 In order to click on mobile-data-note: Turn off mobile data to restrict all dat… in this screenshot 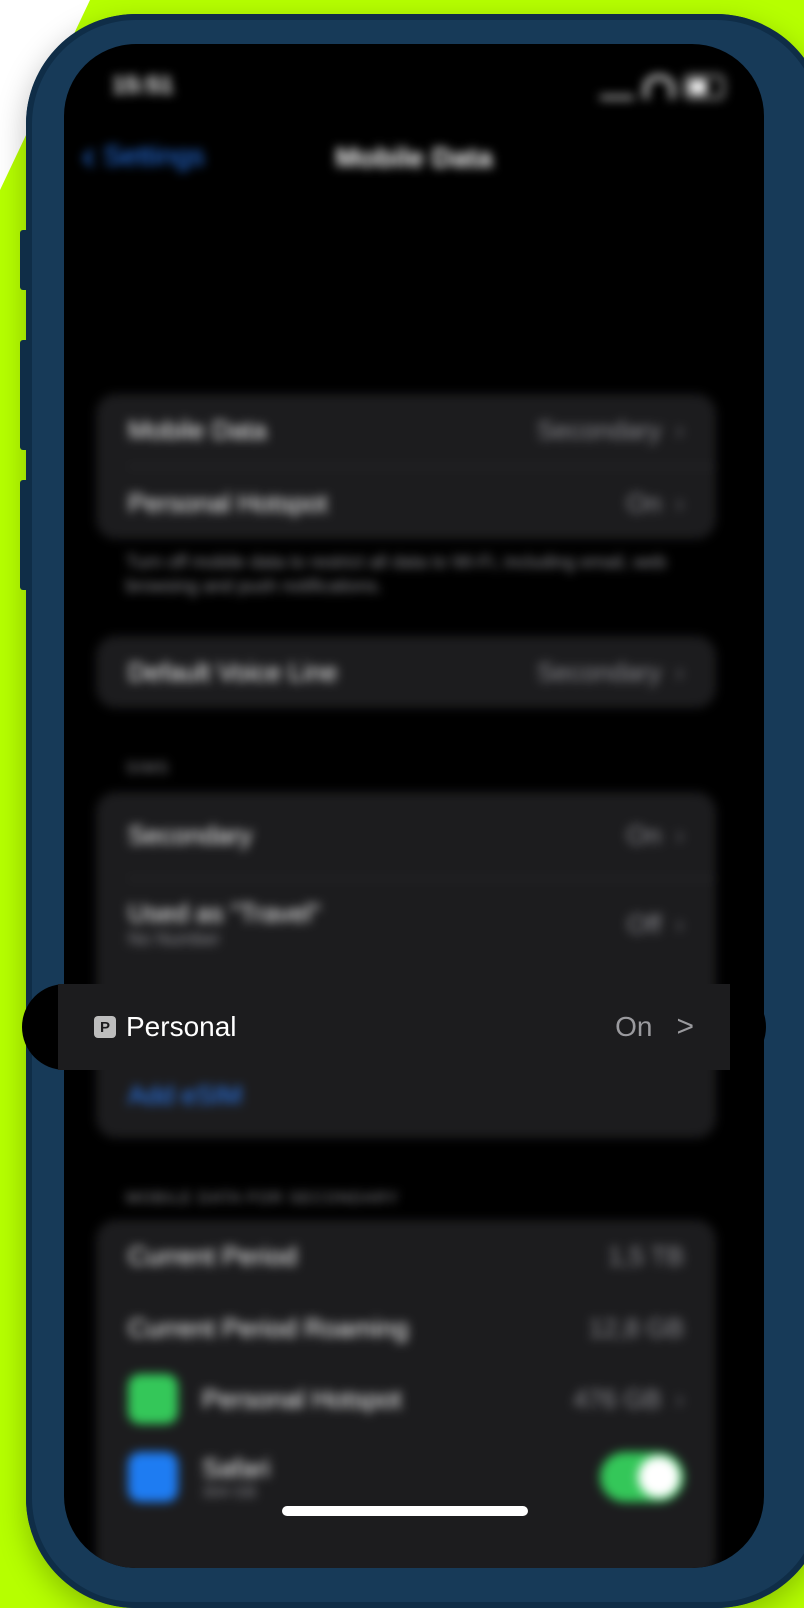, I will do `click(396, 574)`.